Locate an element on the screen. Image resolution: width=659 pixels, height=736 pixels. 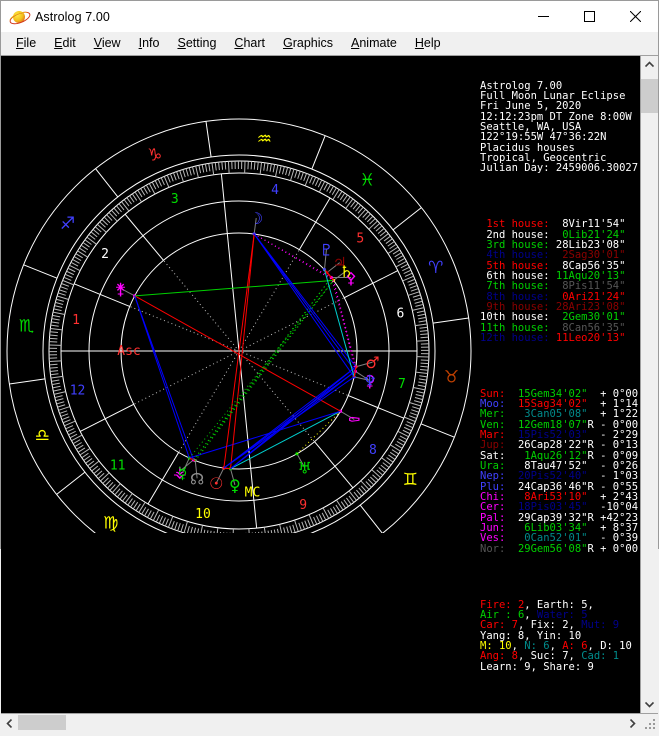
house-number-9: 9 is located at coordinates (303, 505).